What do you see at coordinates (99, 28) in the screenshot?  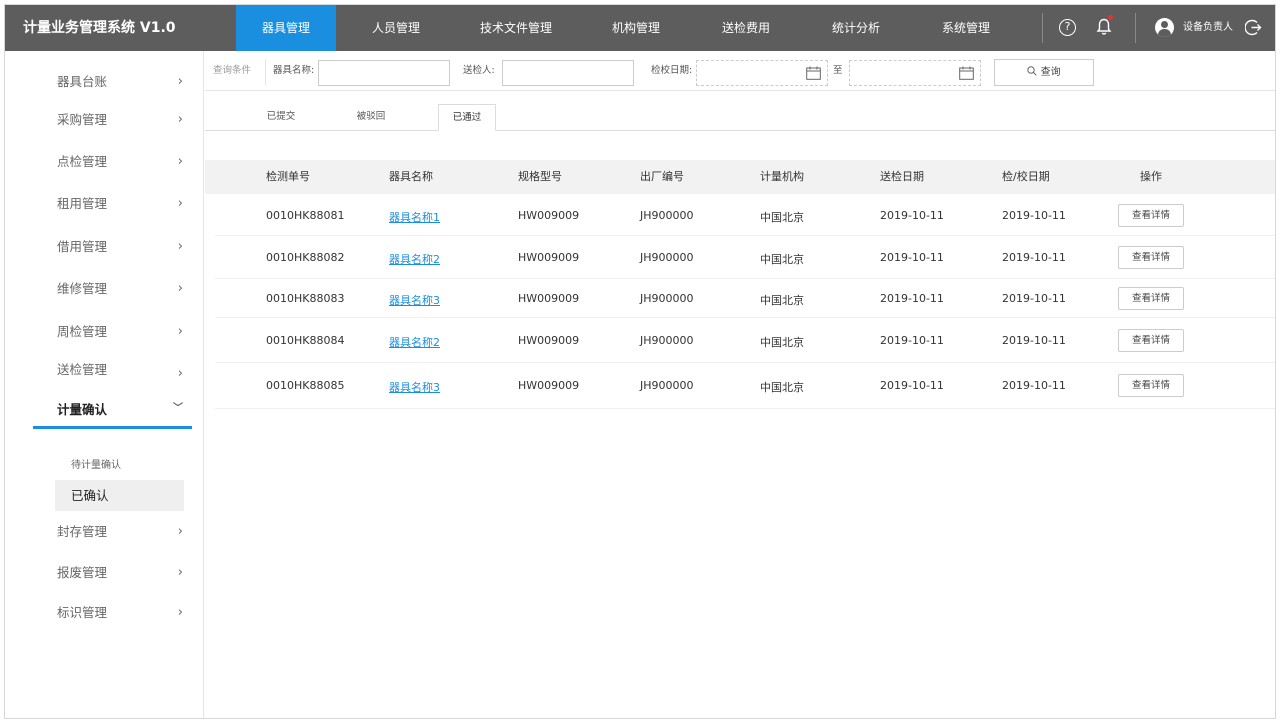 I see `app-title: 计量业务管理系统 V1.0` at bounding box center [99, 28].